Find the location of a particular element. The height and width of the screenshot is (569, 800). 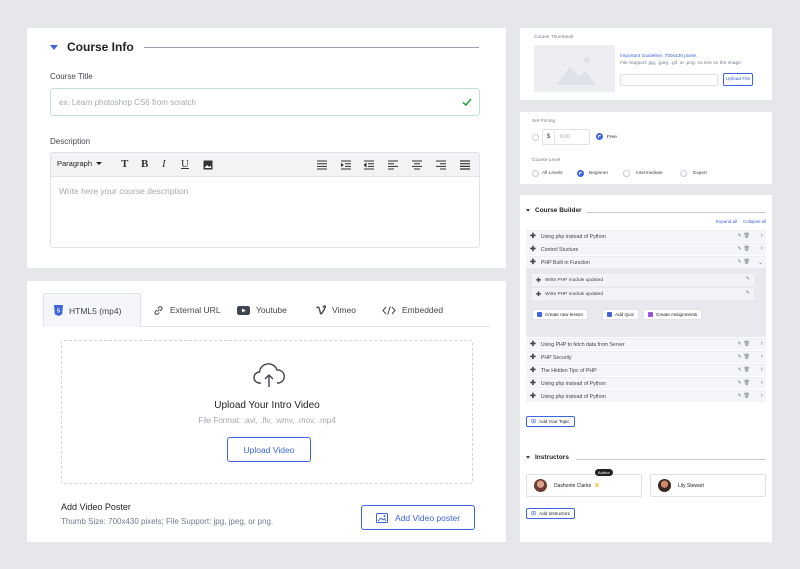

course-title-input: ex. Learn photoshop CS6 from scratch is located at coordinates (265, 102).